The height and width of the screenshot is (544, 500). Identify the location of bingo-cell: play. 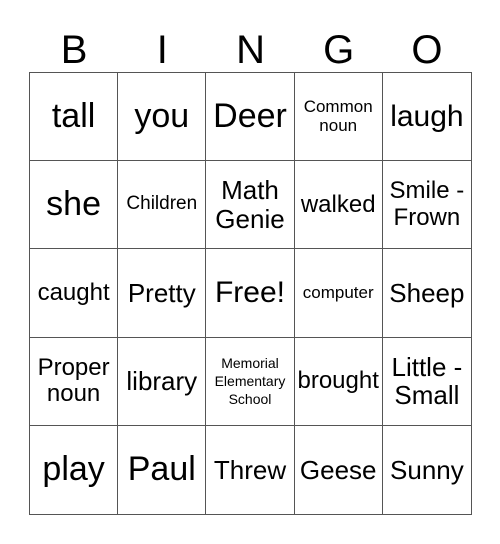
(74, 469).